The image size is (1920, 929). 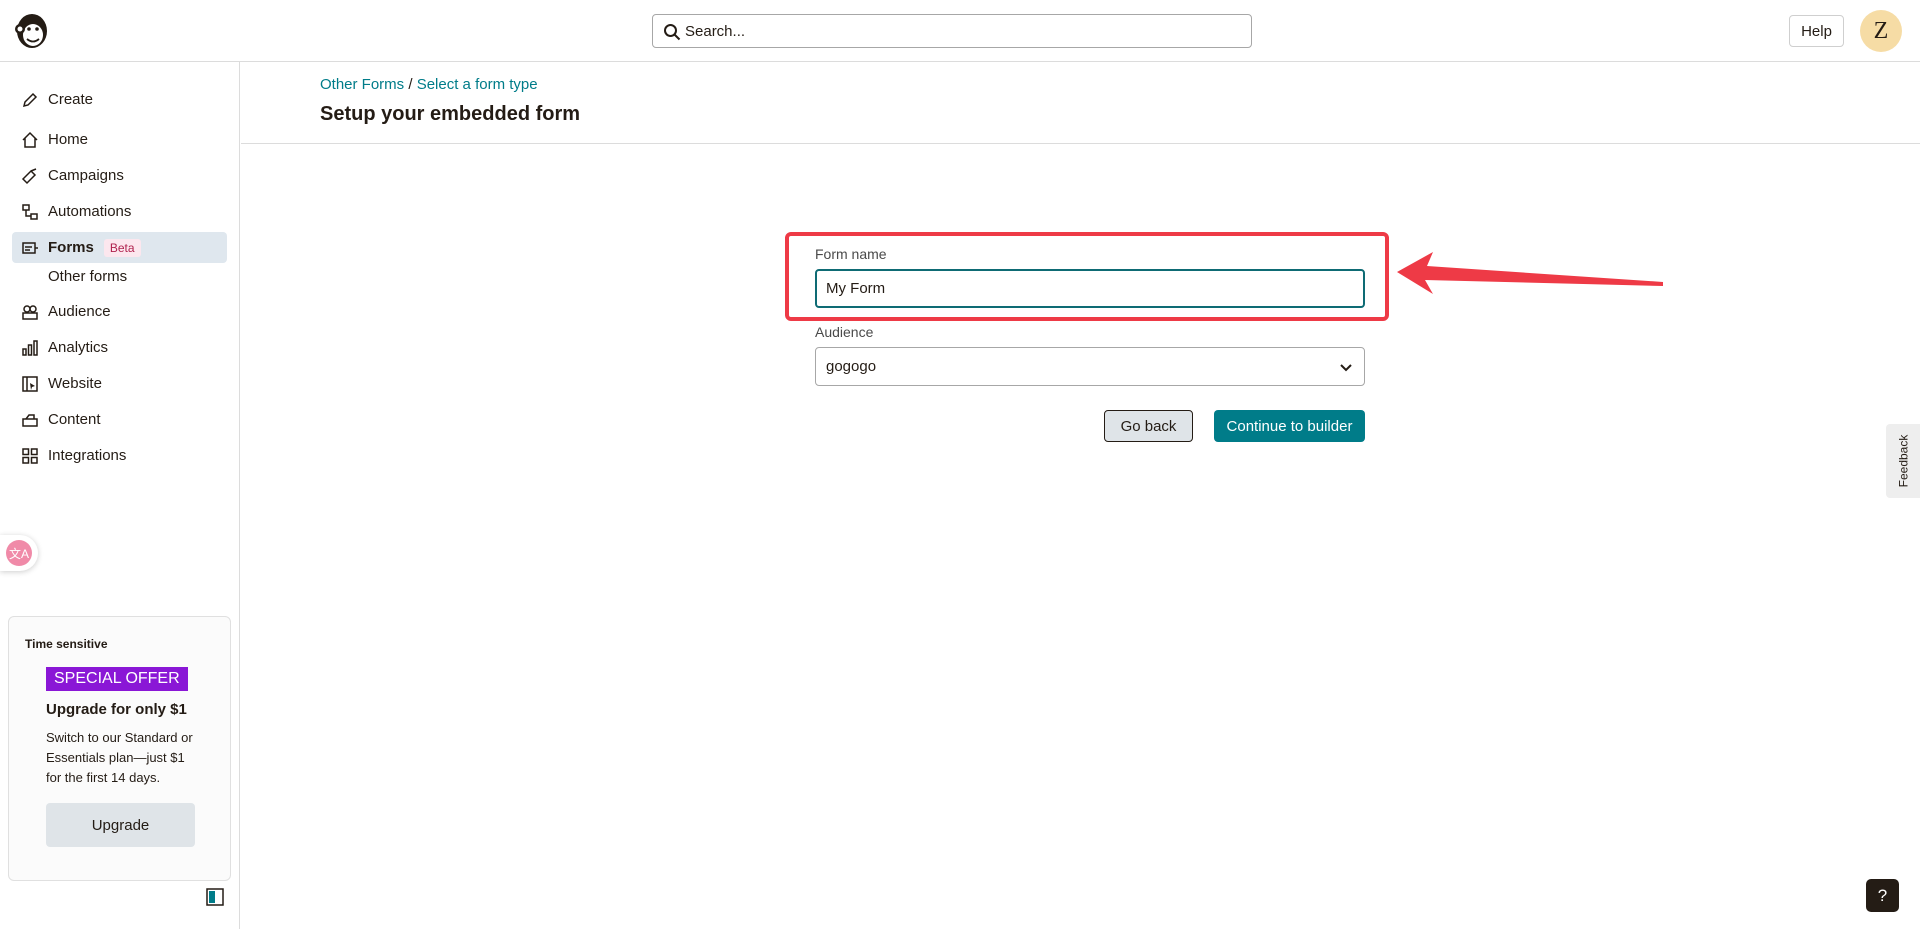 What do you see at coordinates (30, 456) in the screenshot?
I see `grid-icon` at bounding box center [30, 456].